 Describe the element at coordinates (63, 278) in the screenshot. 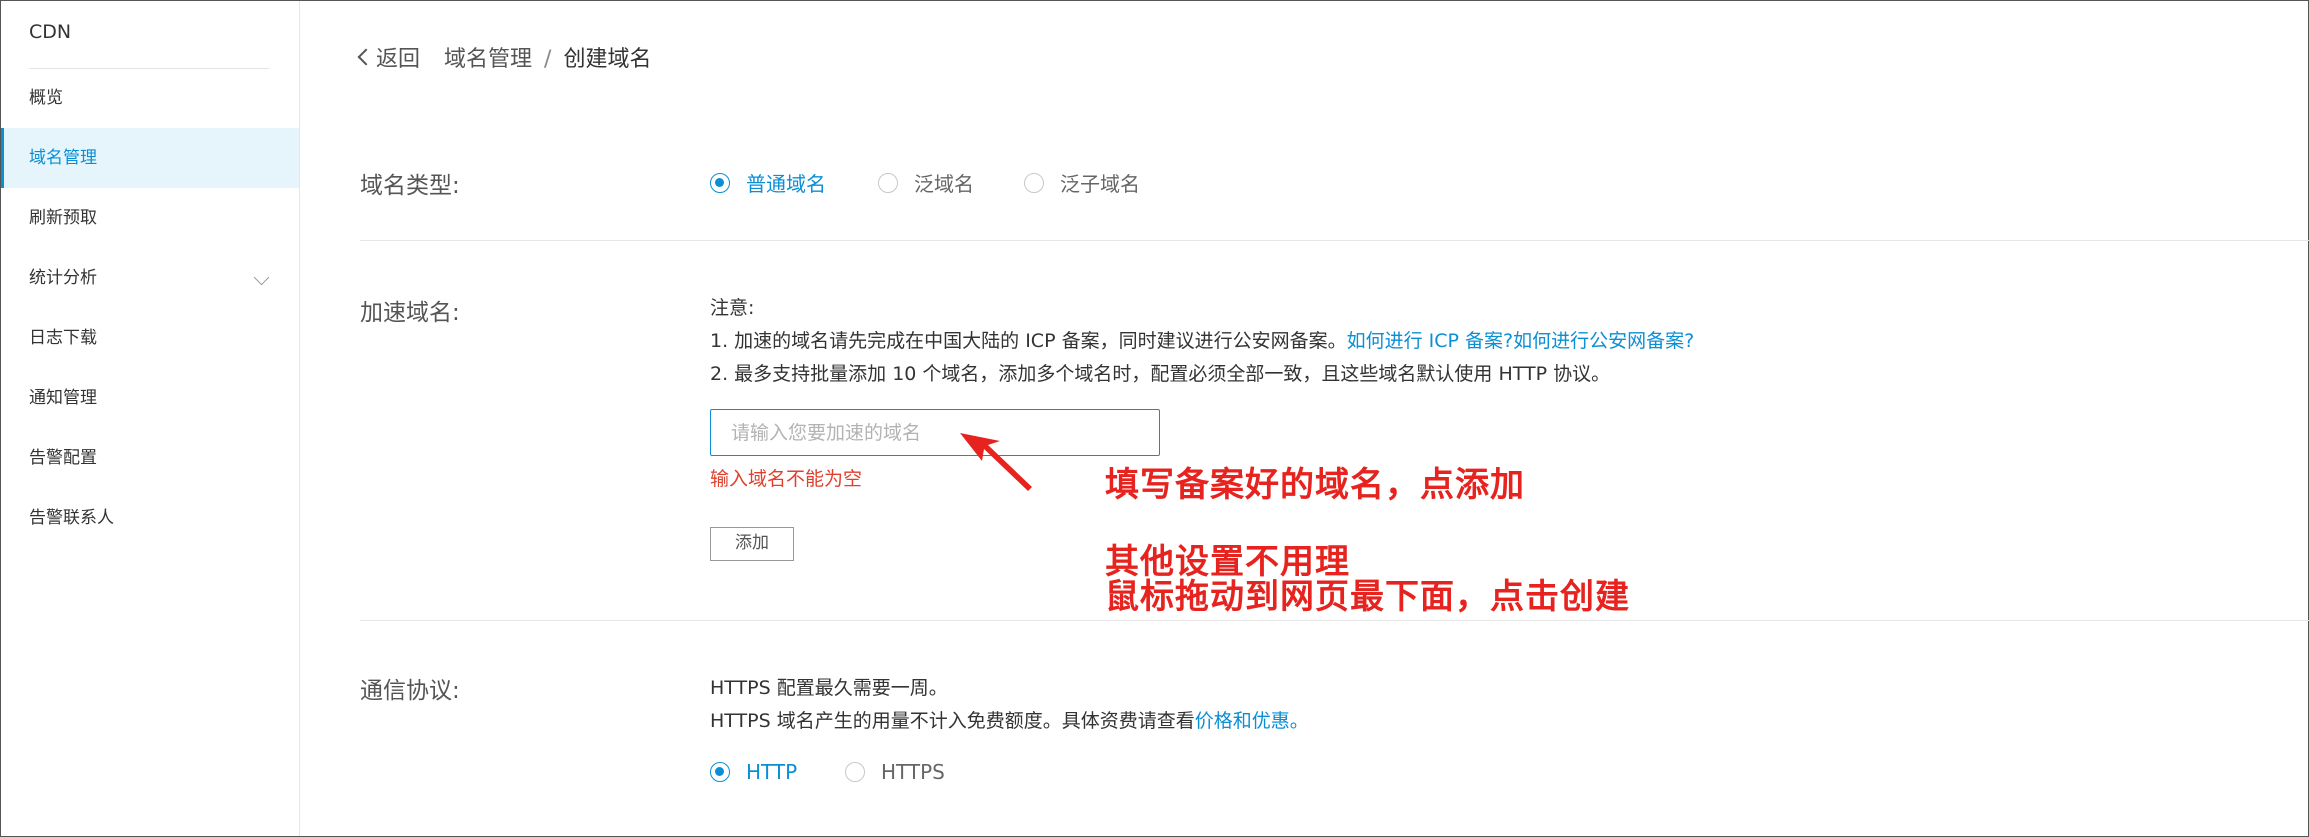

I see `sidebar-item-label: 统计分析` at that location.